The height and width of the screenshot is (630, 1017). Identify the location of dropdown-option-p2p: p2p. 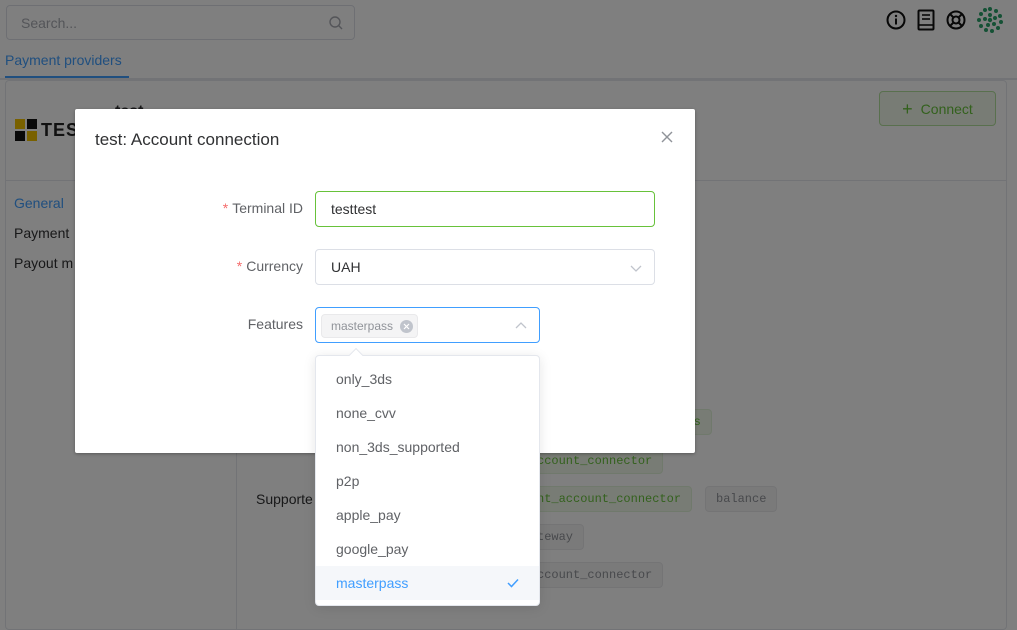
(427, 481).